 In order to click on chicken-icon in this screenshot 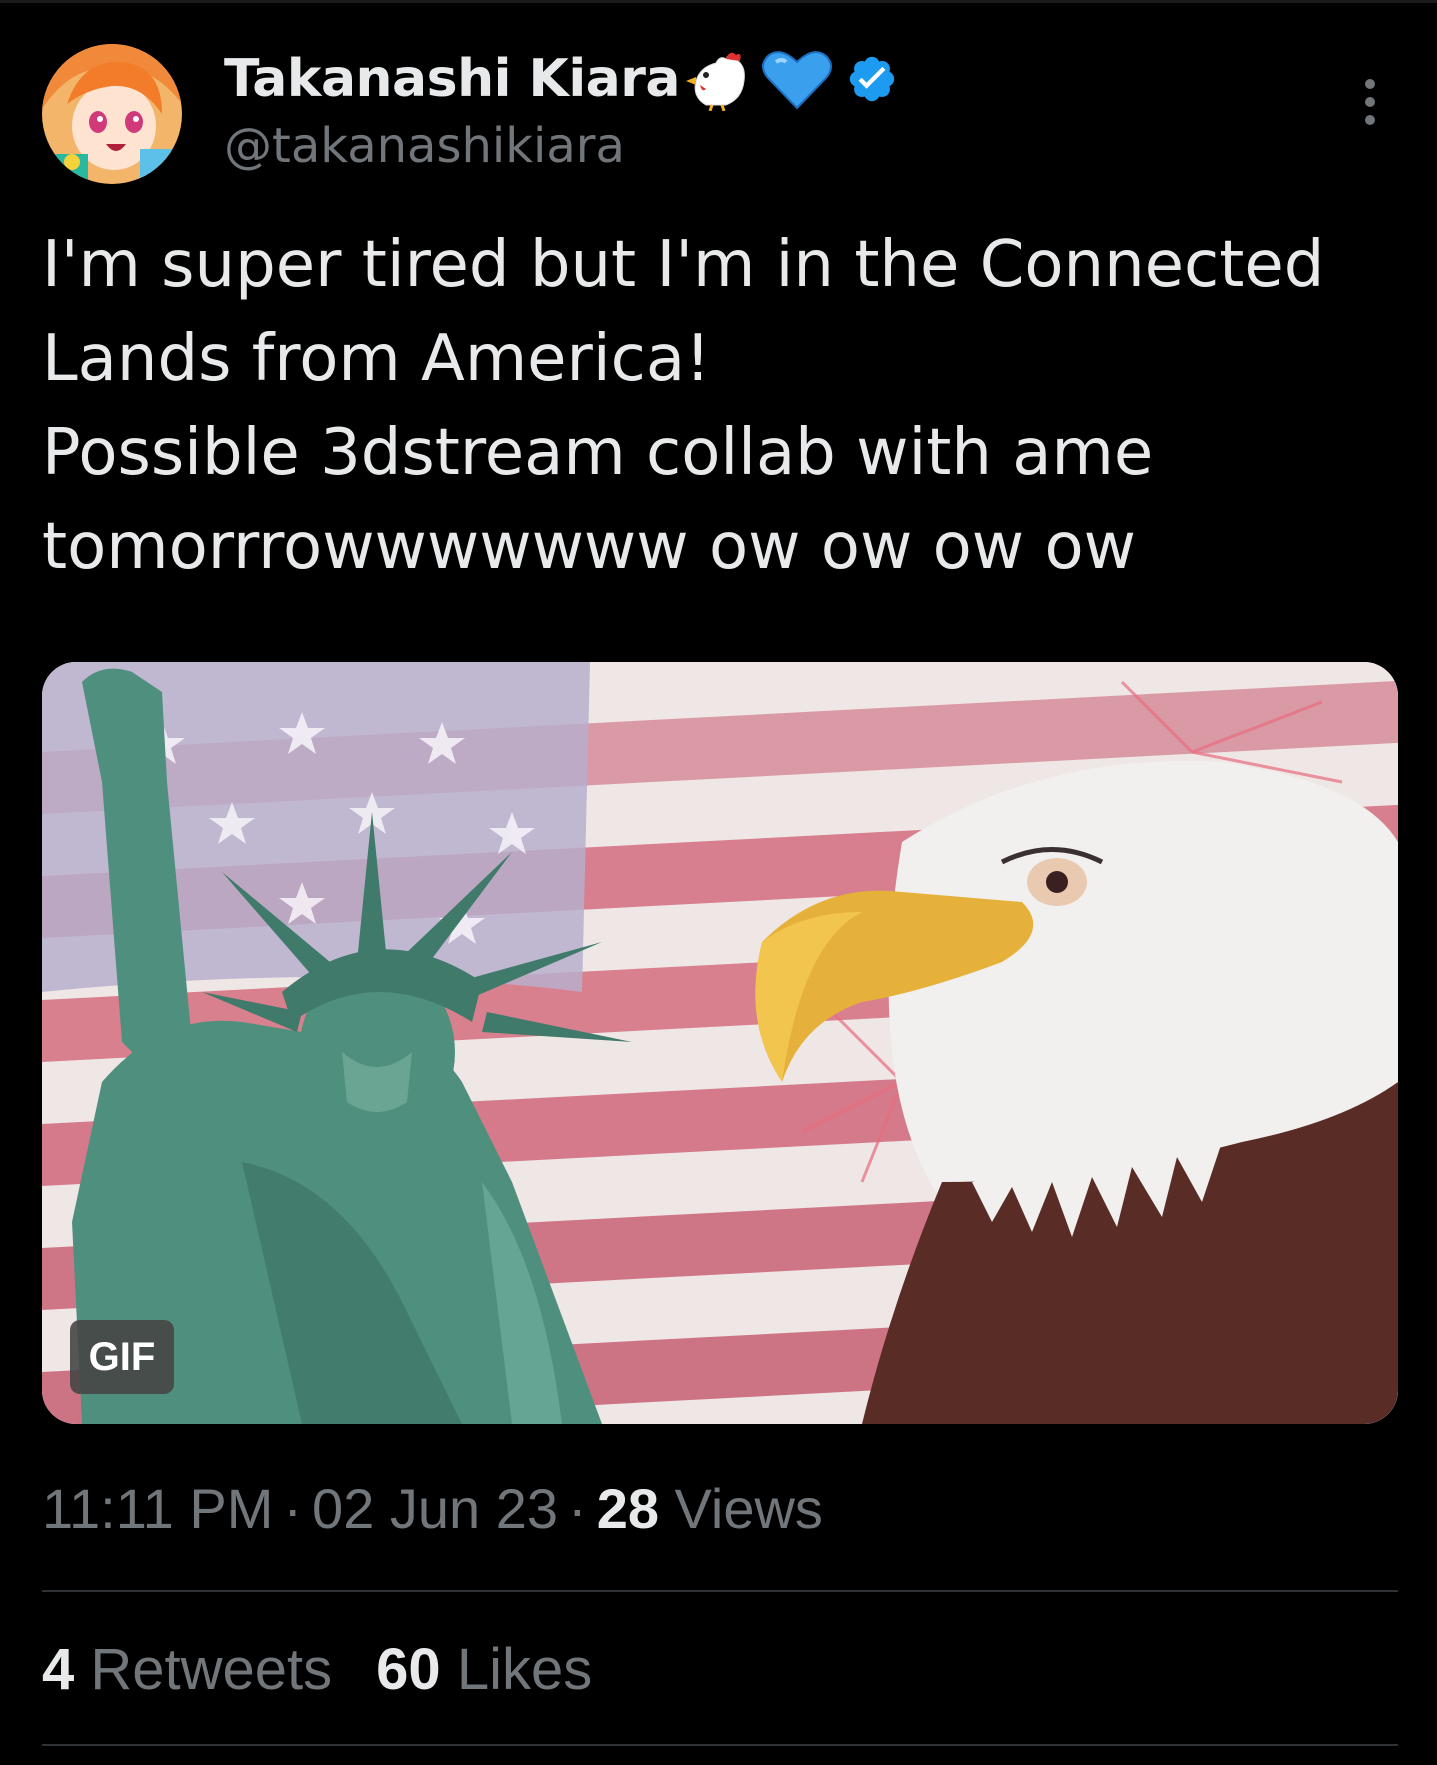, I will do `click(720, 79)`.